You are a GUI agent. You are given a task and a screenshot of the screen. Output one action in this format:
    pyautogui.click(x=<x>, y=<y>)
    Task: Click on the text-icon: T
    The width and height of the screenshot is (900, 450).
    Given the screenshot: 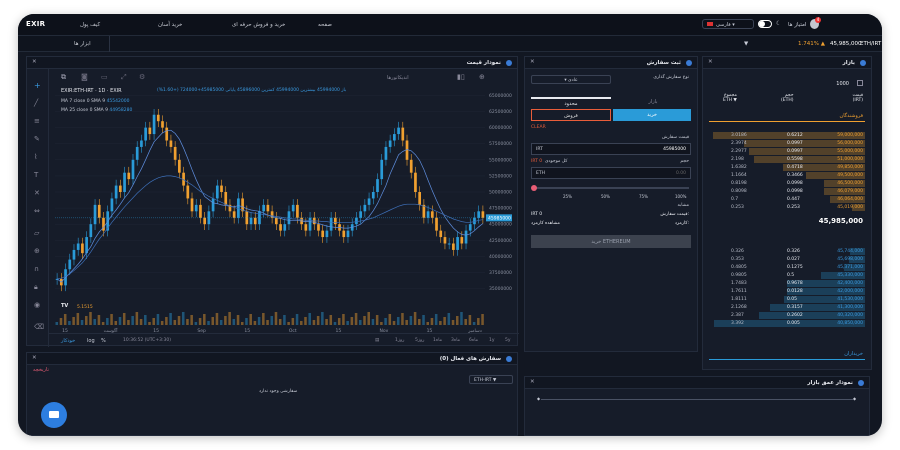 What is the action you would take?
    pyautogui.click(x=36, y=175)
    